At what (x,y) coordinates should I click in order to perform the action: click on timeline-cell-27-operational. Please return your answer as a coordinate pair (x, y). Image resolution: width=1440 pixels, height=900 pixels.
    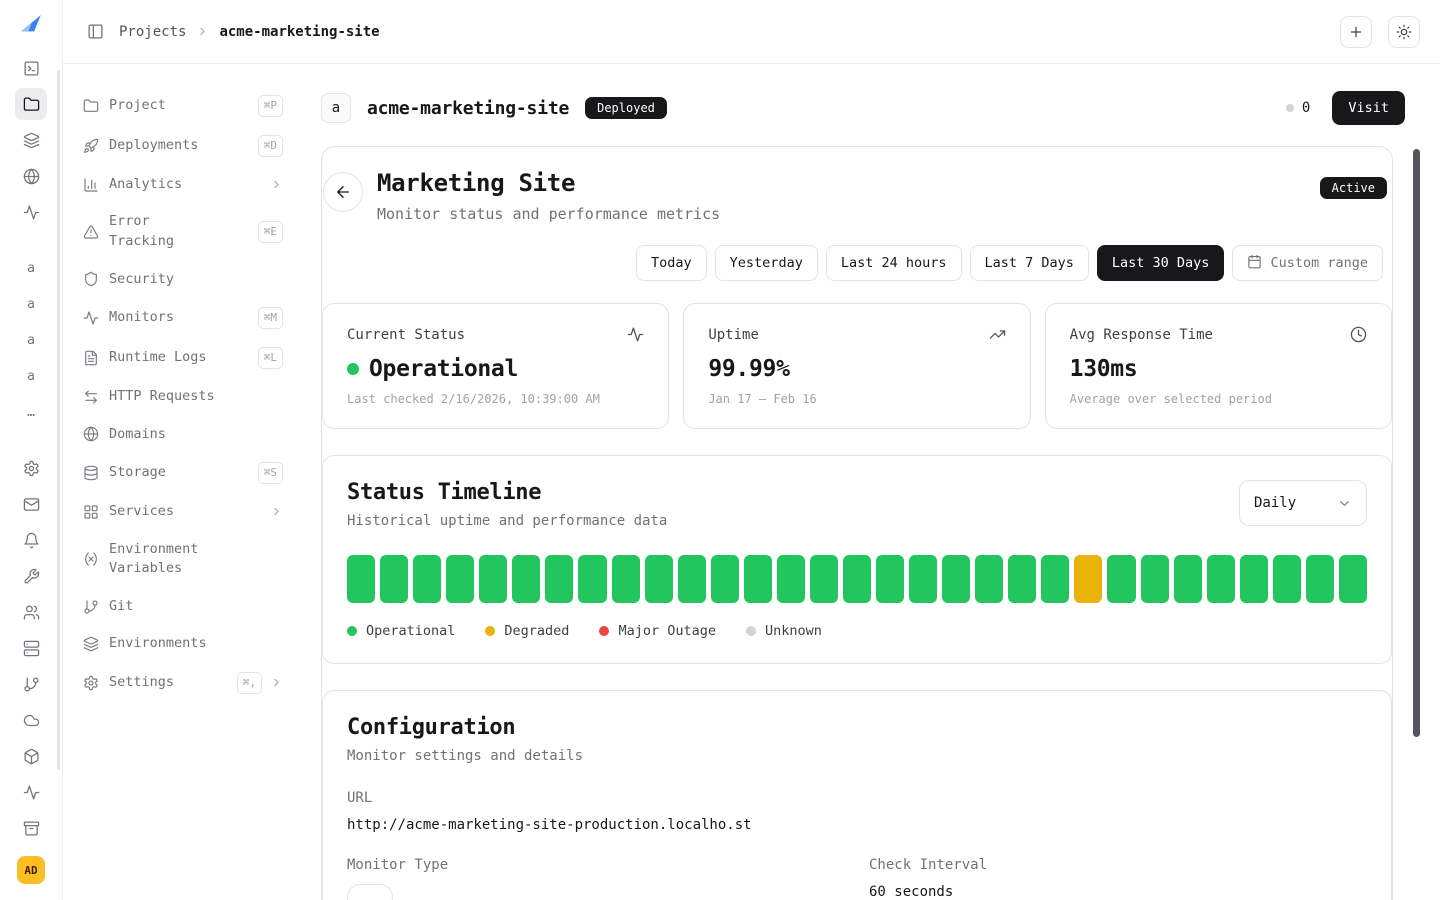
    Looking at the image, I should click on (1220, 579).